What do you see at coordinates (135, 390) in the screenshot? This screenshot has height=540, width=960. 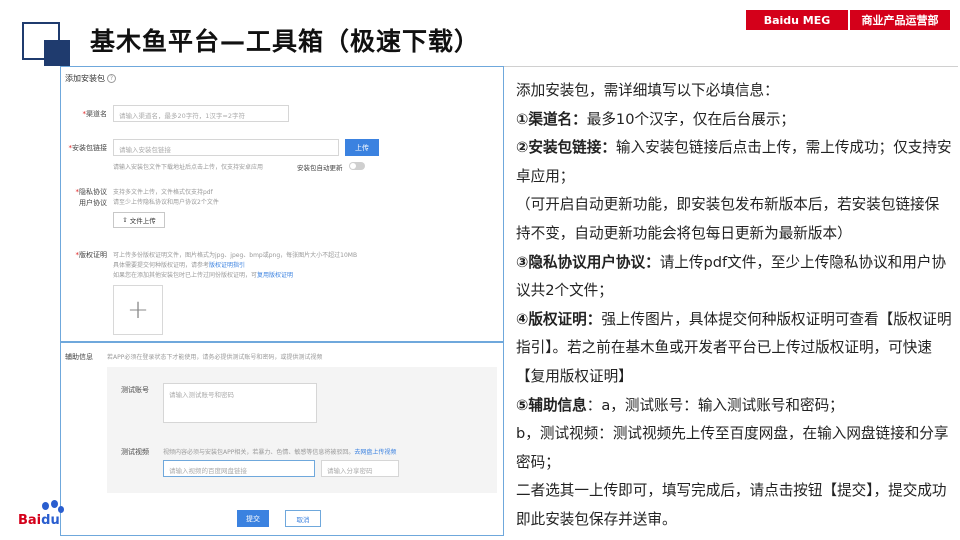 I see `test-account-label: 测试账号` at bounding box center [135, 390].